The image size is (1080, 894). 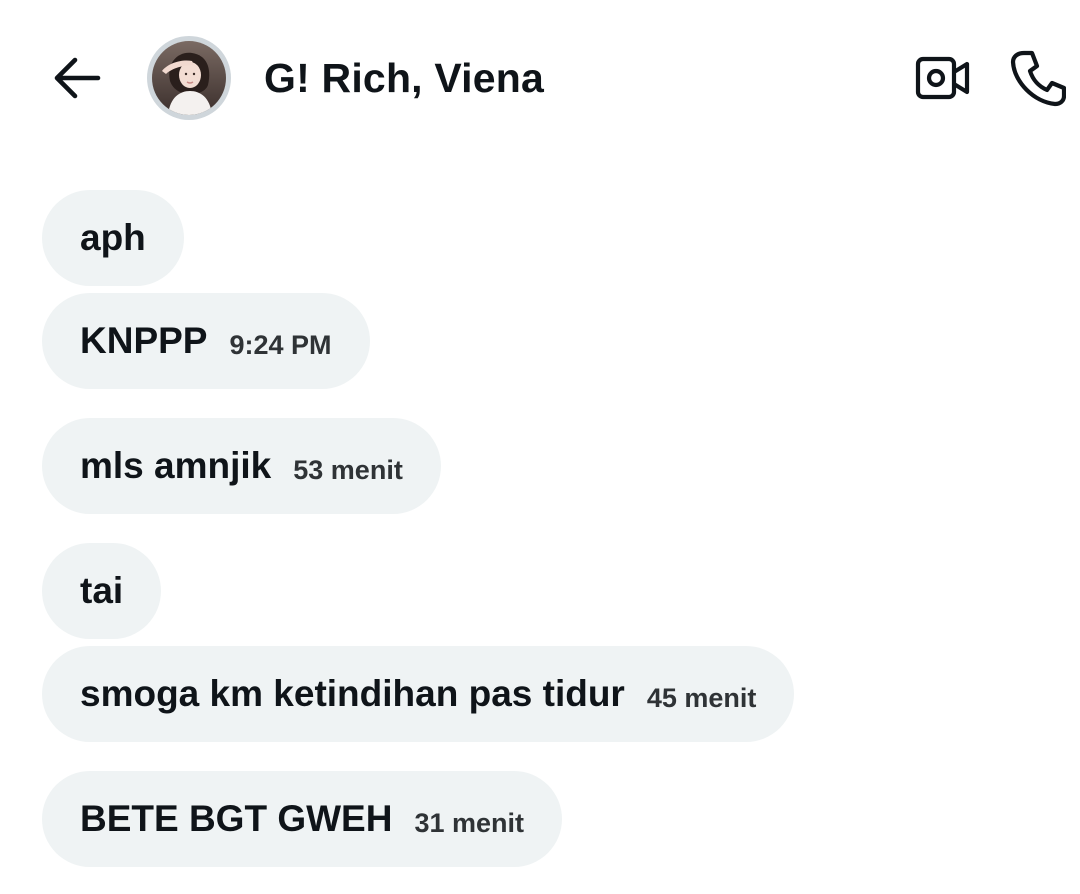 I want to click on message-bubble: tai, so click(x=102, y=591).